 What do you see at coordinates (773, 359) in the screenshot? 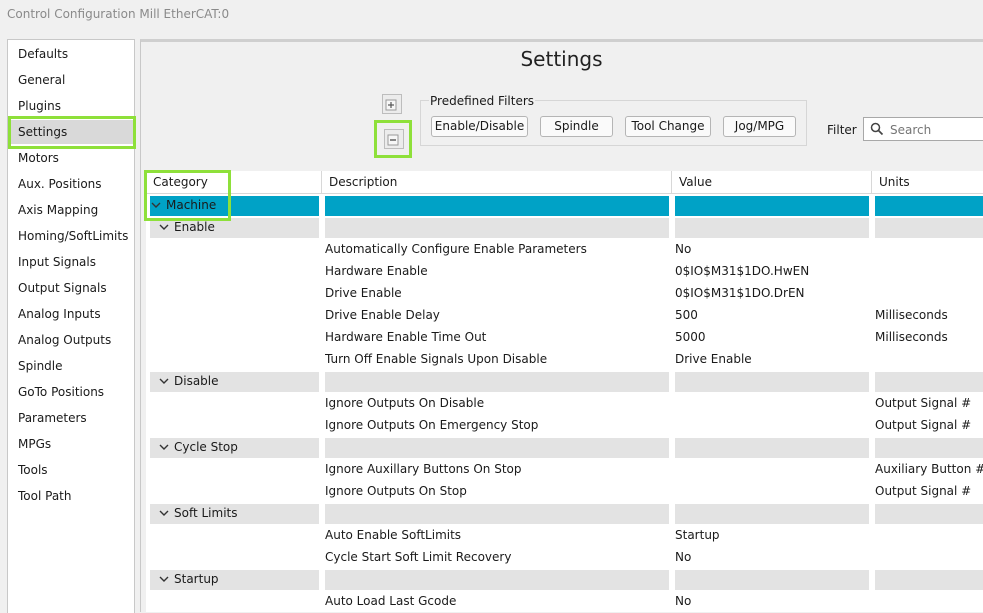
I see `value-cell: Drive Enable` at bounding box center [773, 359].